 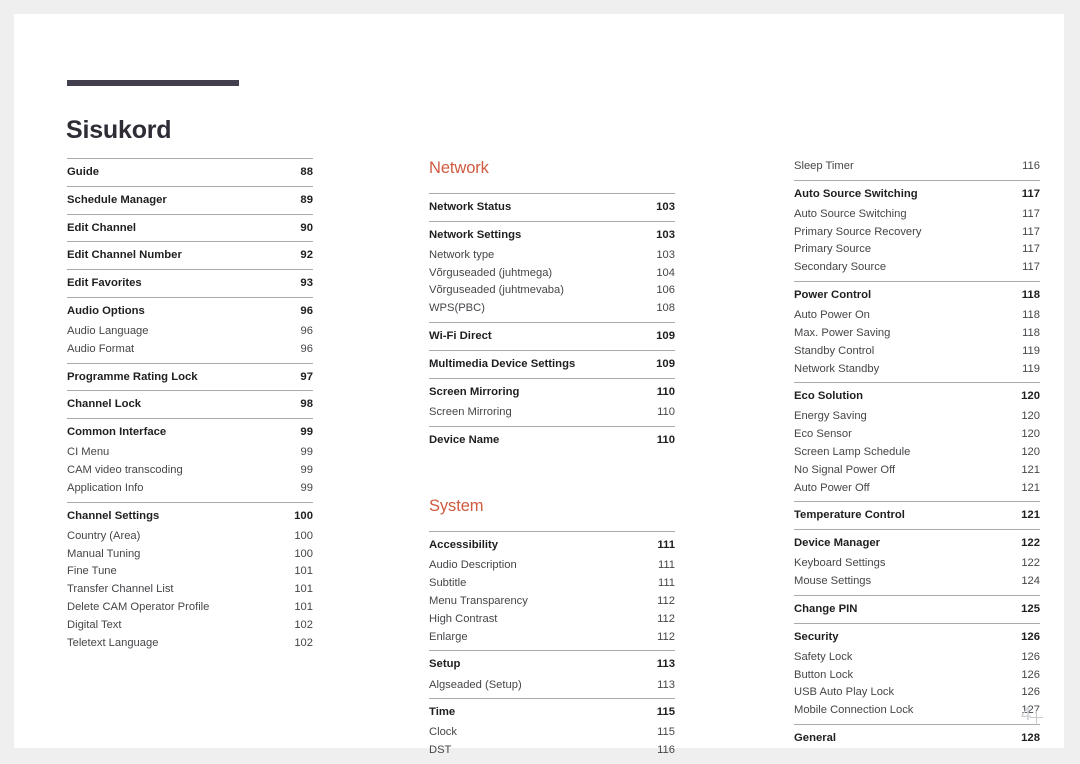 I want to click on toc-section-row: Change PIN 125, so click(x=917, y=609).